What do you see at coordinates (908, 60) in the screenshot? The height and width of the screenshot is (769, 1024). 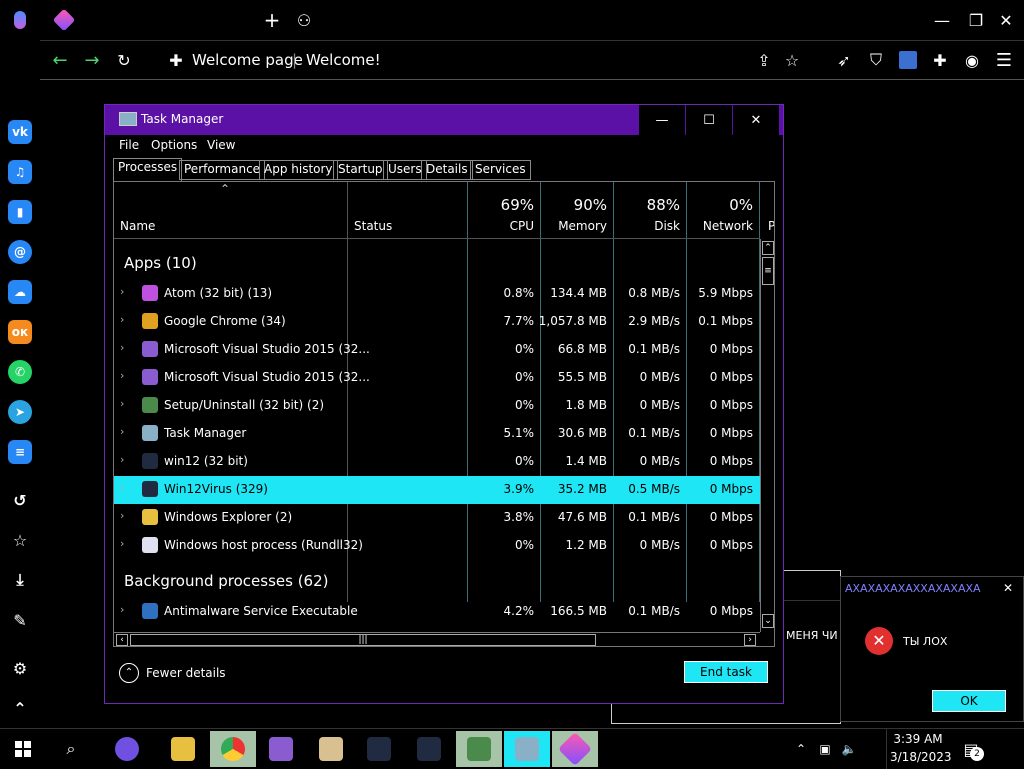 I see `translate-icon` at bounding box center [908, 60].